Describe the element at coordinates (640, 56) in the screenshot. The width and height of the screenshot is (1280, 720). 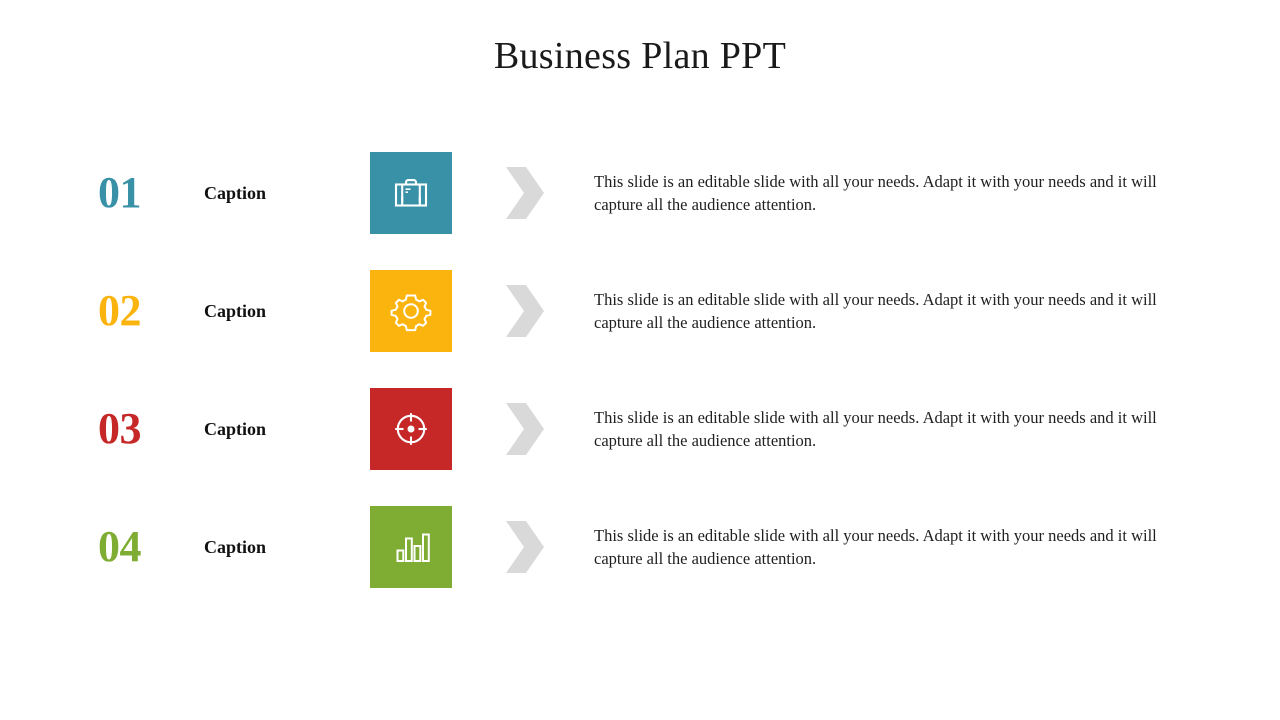
I see `page-title: Business Plan PPT` at that location.